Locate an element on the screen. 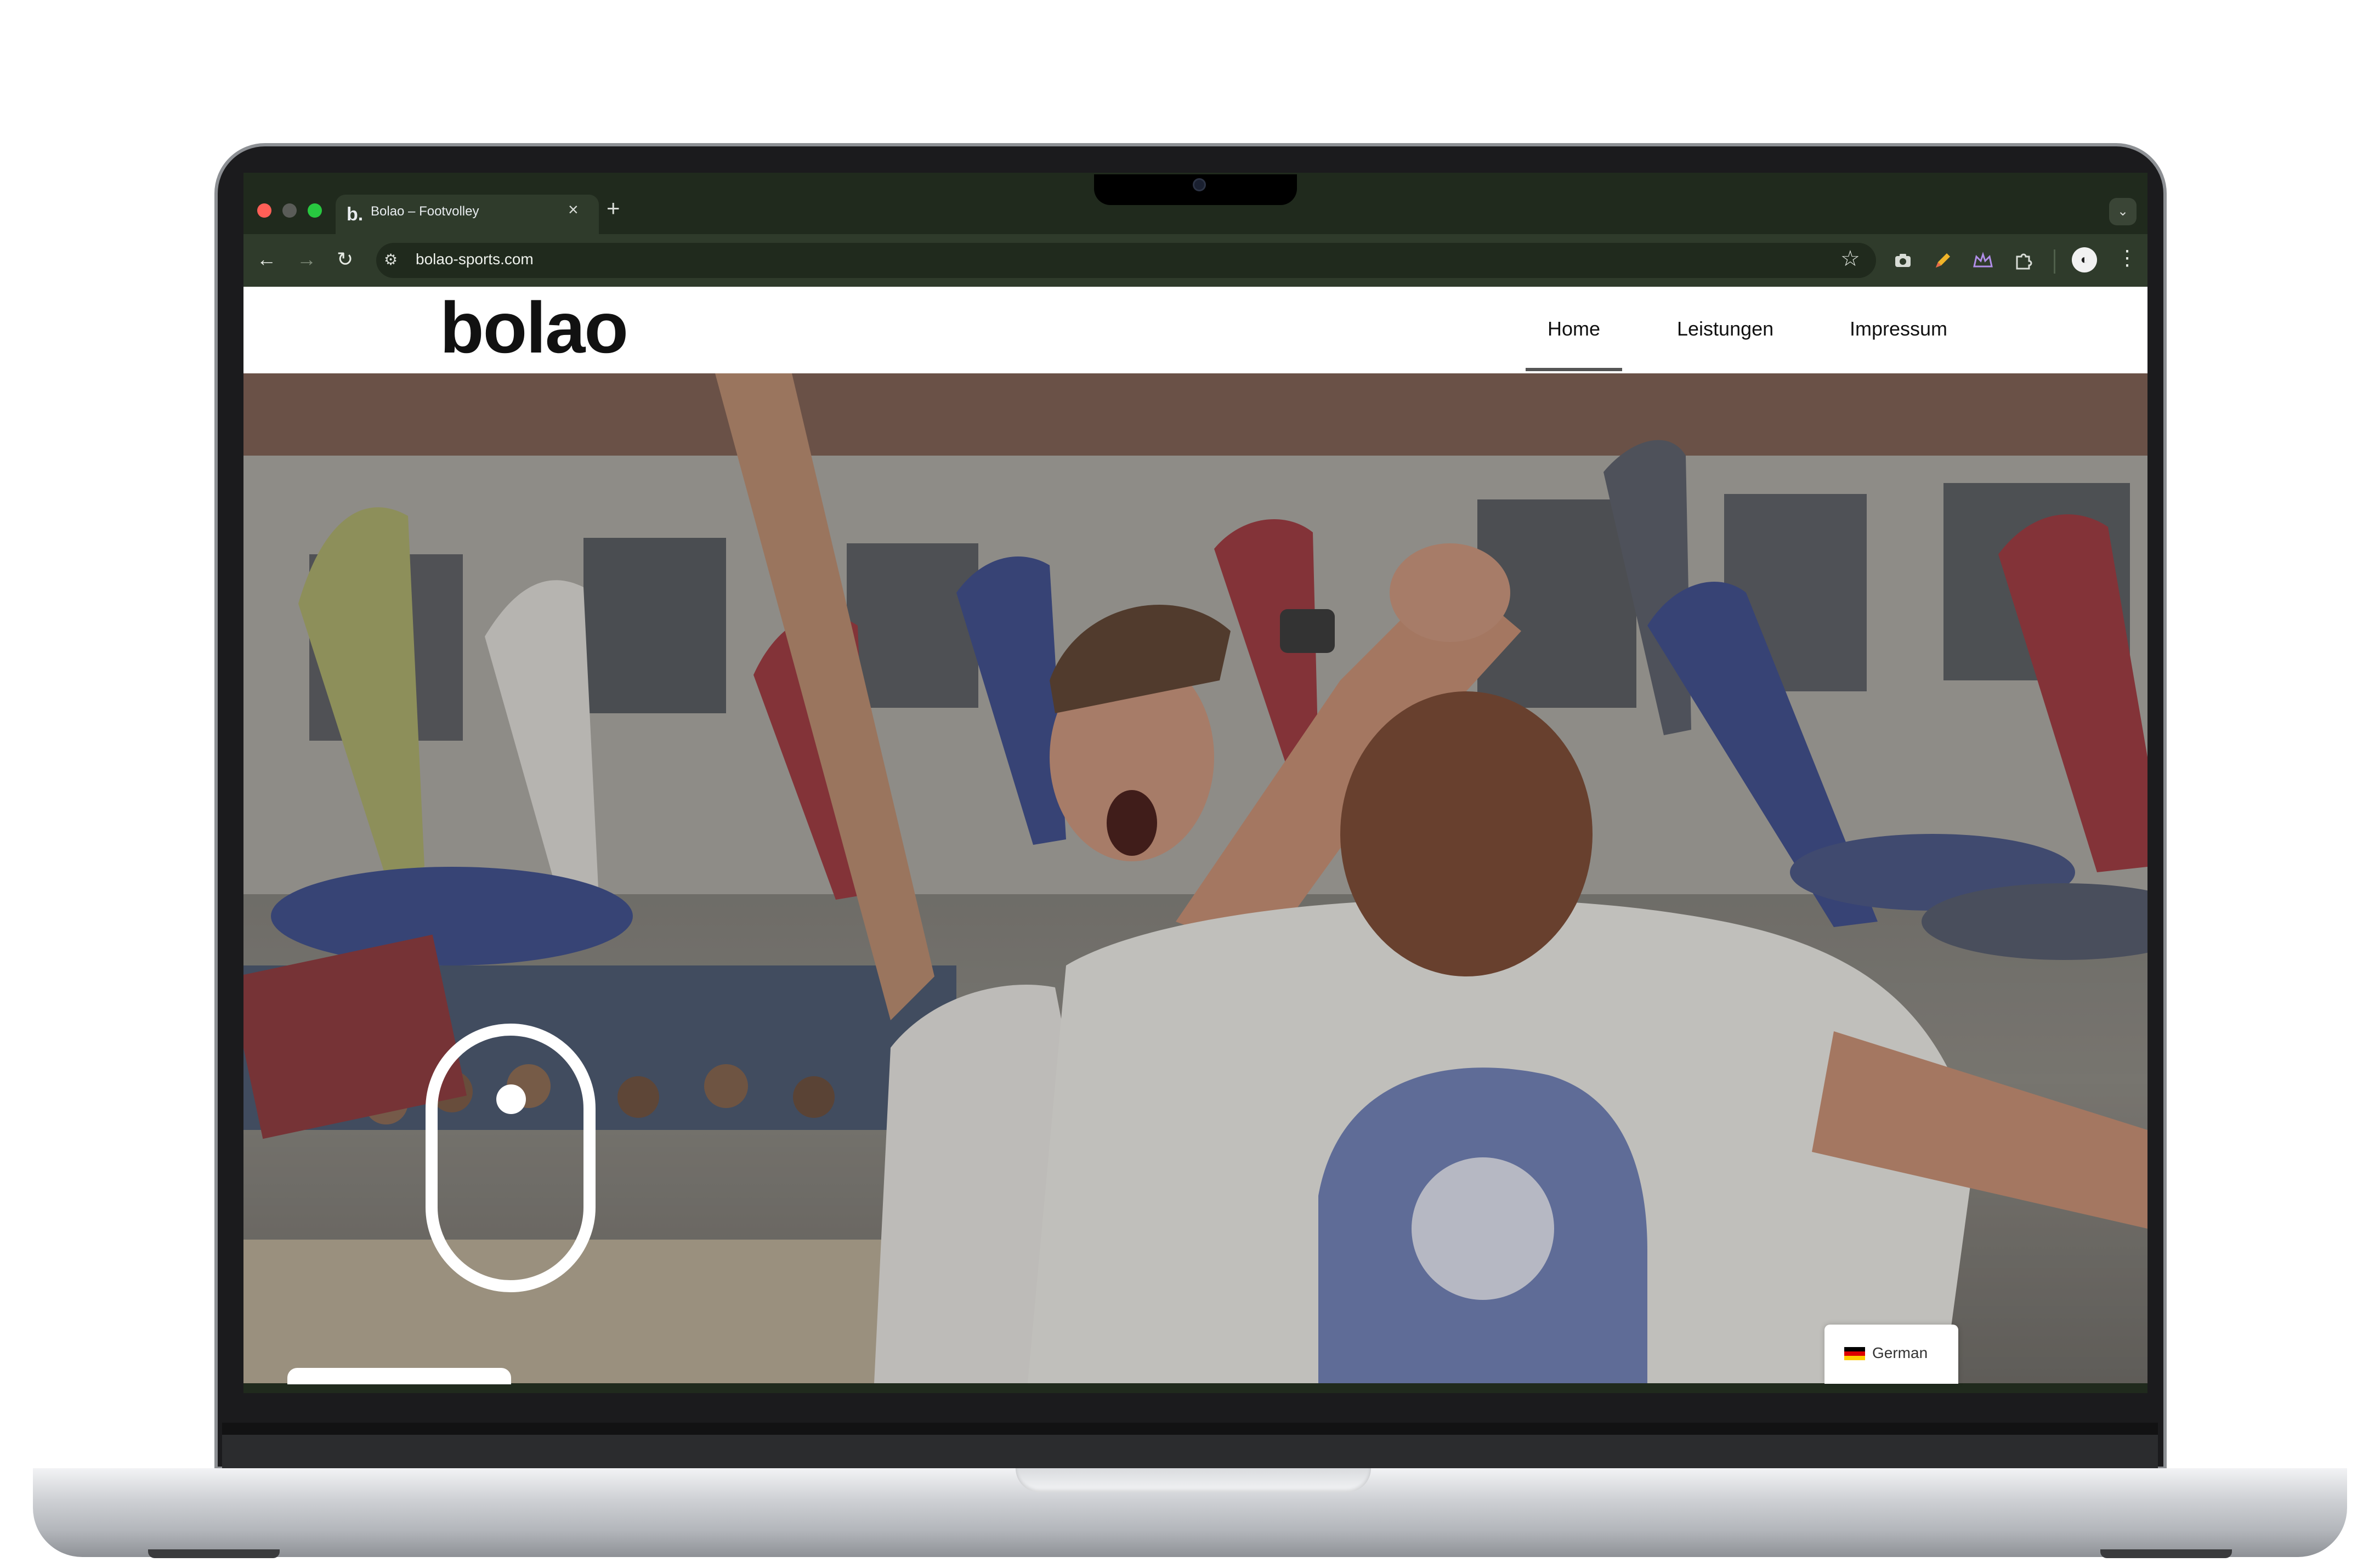 The width and height of the screenshot is (2380, 1568). puzzle-icon is located at coordinates (2024, 260).